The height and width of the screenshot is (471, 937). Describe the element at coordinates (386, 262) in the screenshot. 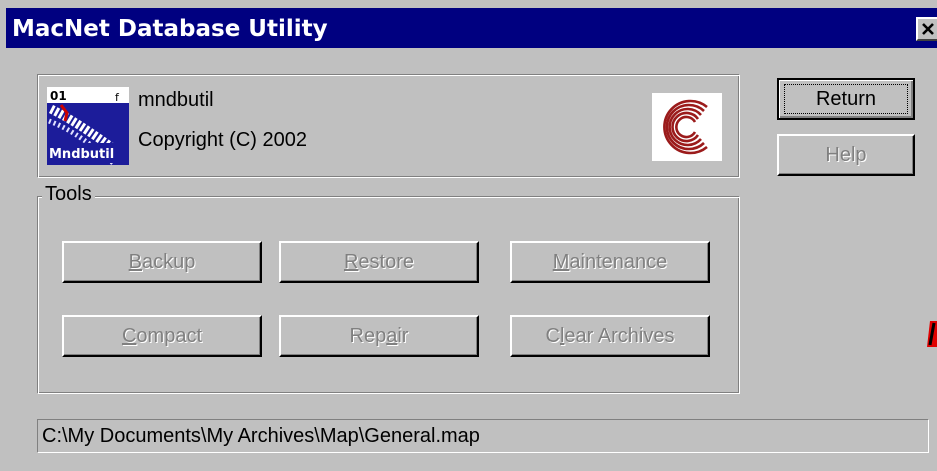

I see `restore-label: estore` at that location.